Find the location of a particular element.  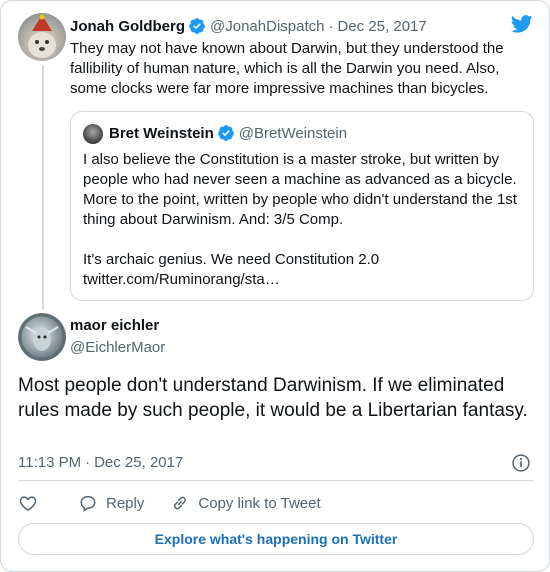

author-name: Bret Weinstein is located at coordinates (161, 133).